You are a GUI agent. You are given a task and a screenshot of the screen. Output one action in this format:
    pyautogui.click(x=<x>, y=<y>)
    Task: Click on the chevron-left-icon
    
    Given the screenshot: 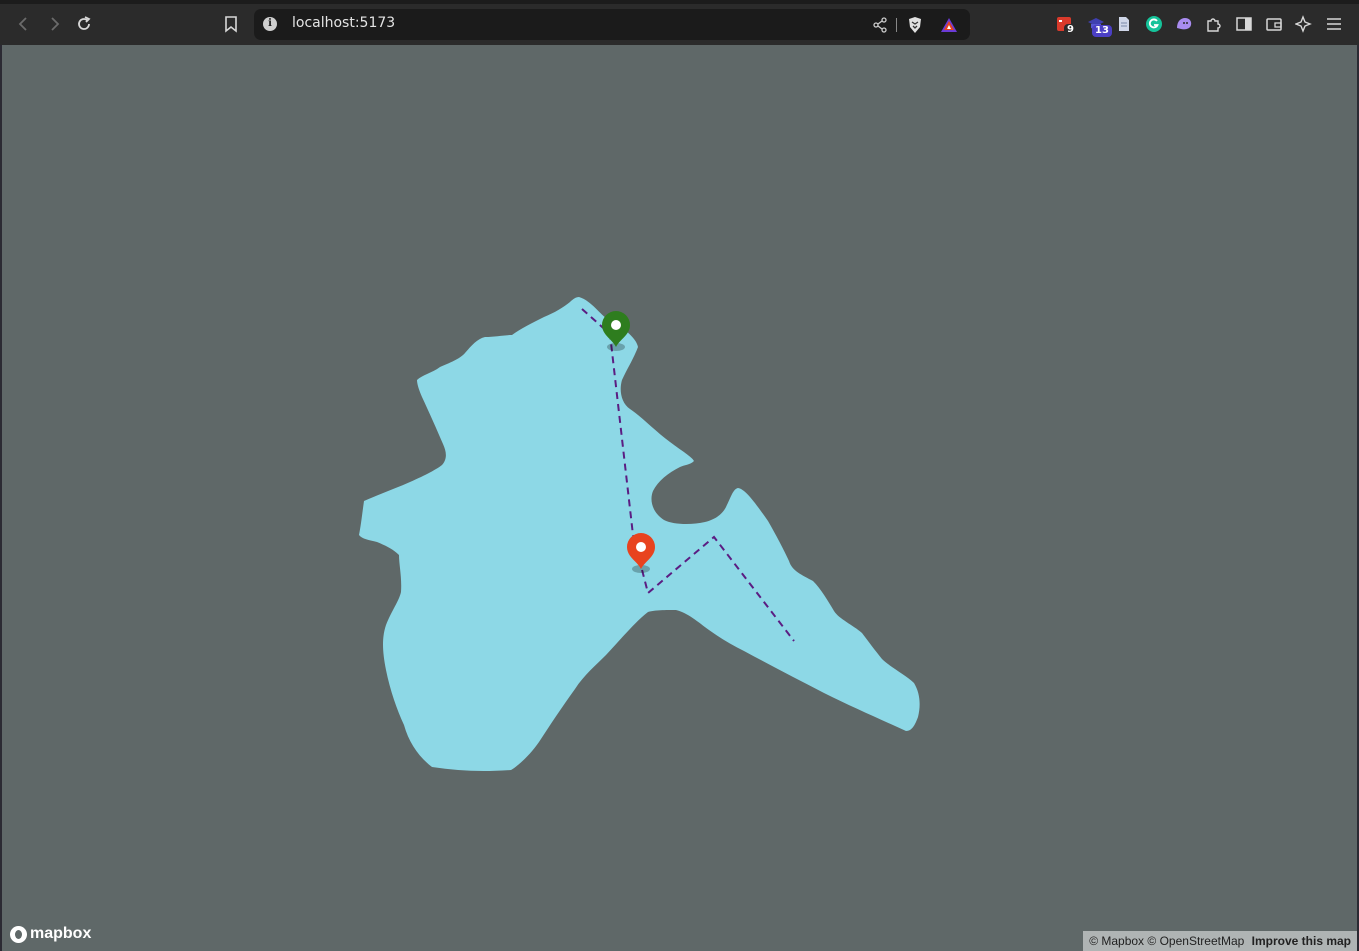 What is the action you would take?
    pyautogui.click(x=22, y=24)
    